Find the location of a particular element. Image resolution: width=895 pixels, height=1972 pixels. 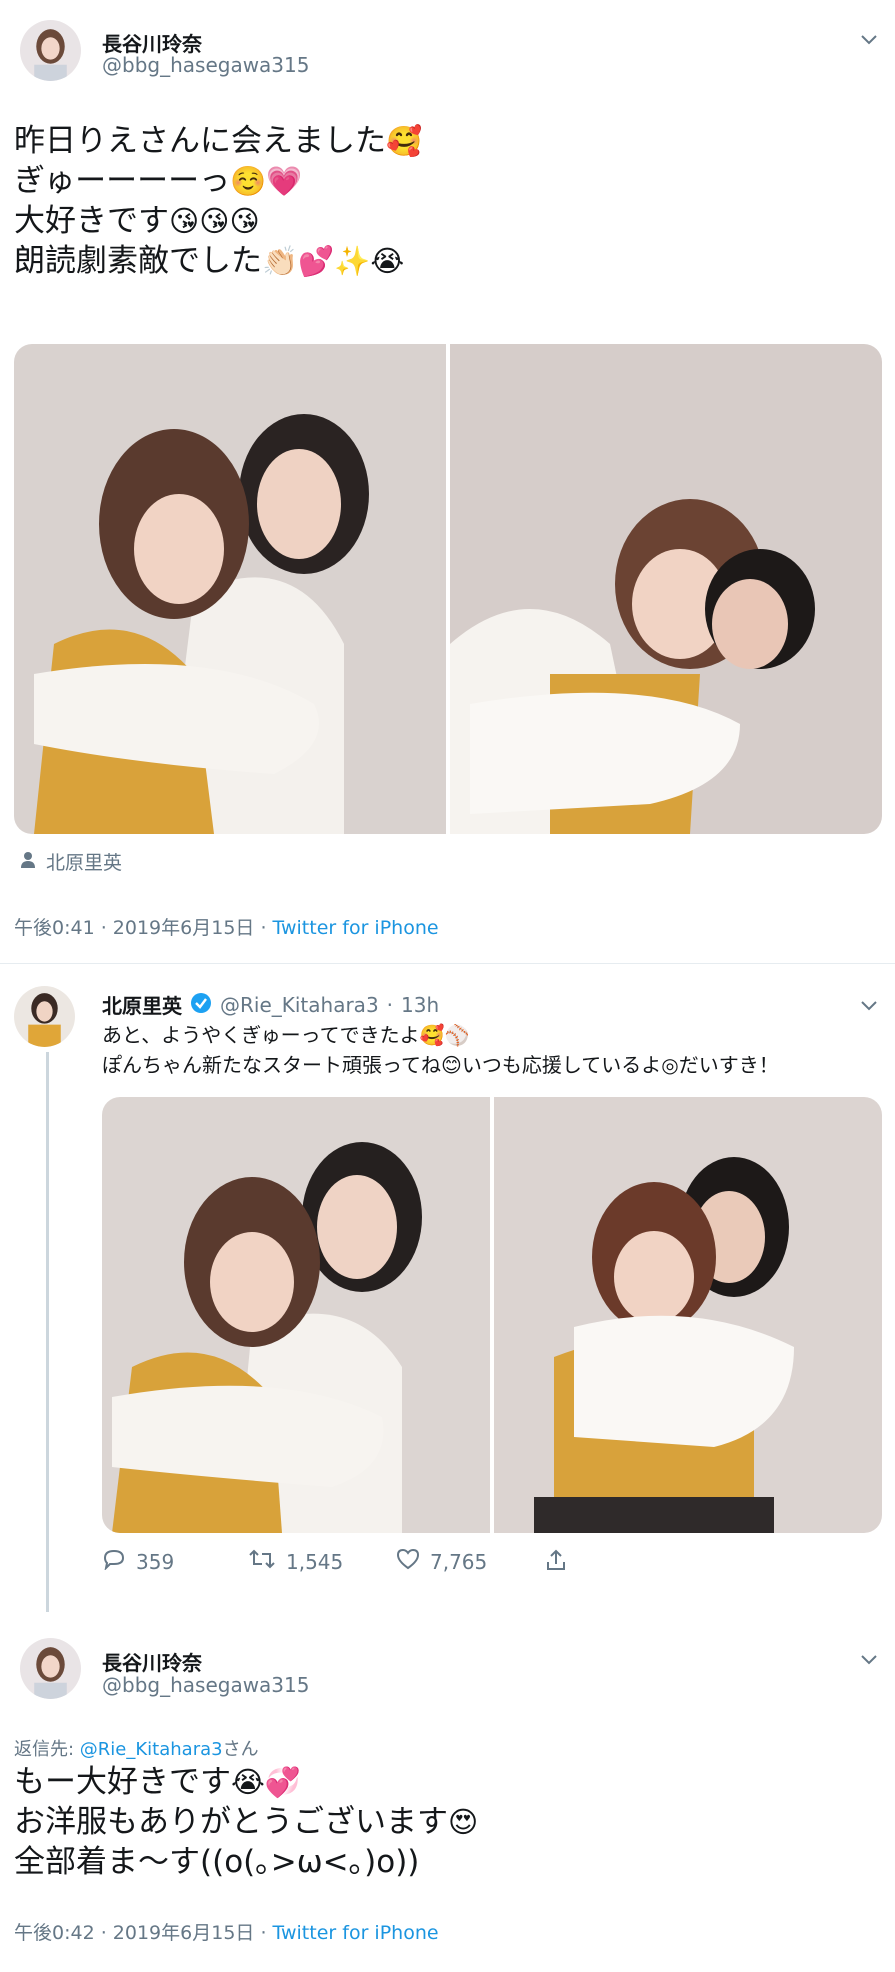

like-icon is located at coordinates (408, 1561).